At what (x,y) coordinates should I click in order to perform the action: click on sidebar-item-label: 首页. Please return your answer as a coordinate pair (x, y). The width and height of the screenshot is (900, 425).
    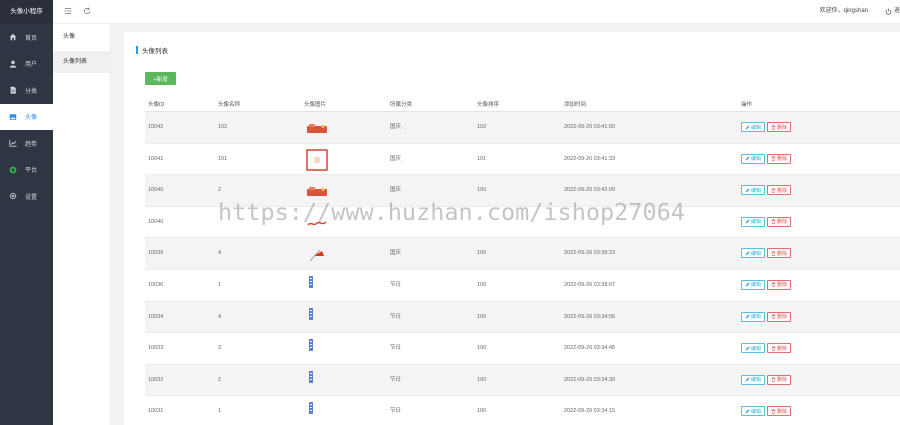
    Looking at the image, I should click on (31, 38).